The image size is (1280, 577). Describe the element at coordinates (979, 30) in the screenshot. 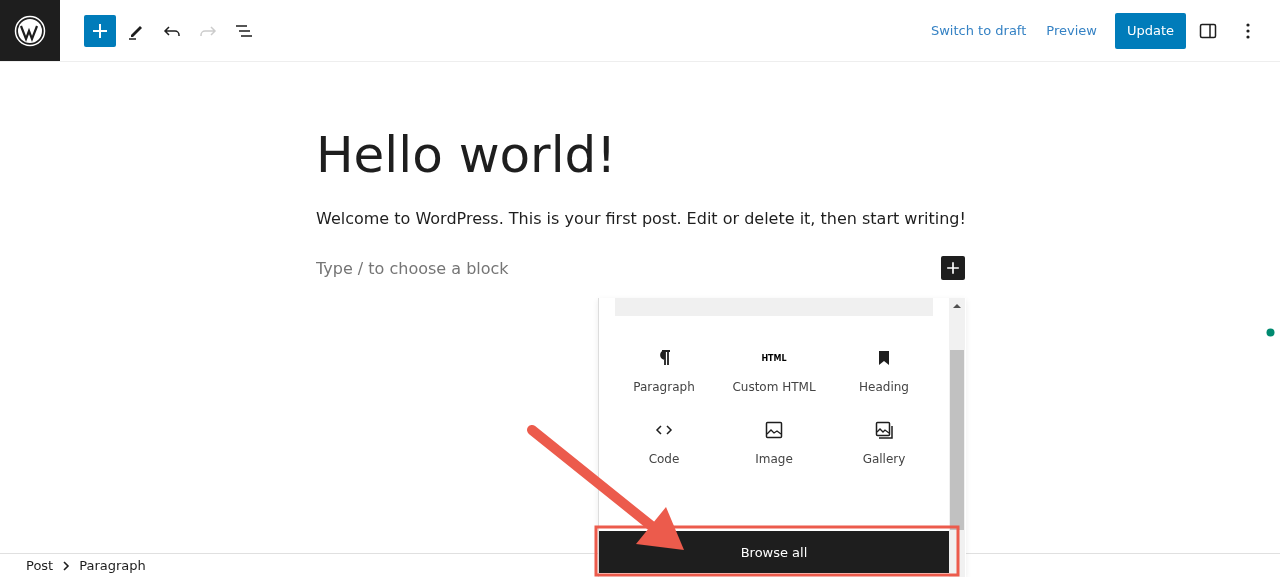

I see `header-link: Switch to draft` at that location.